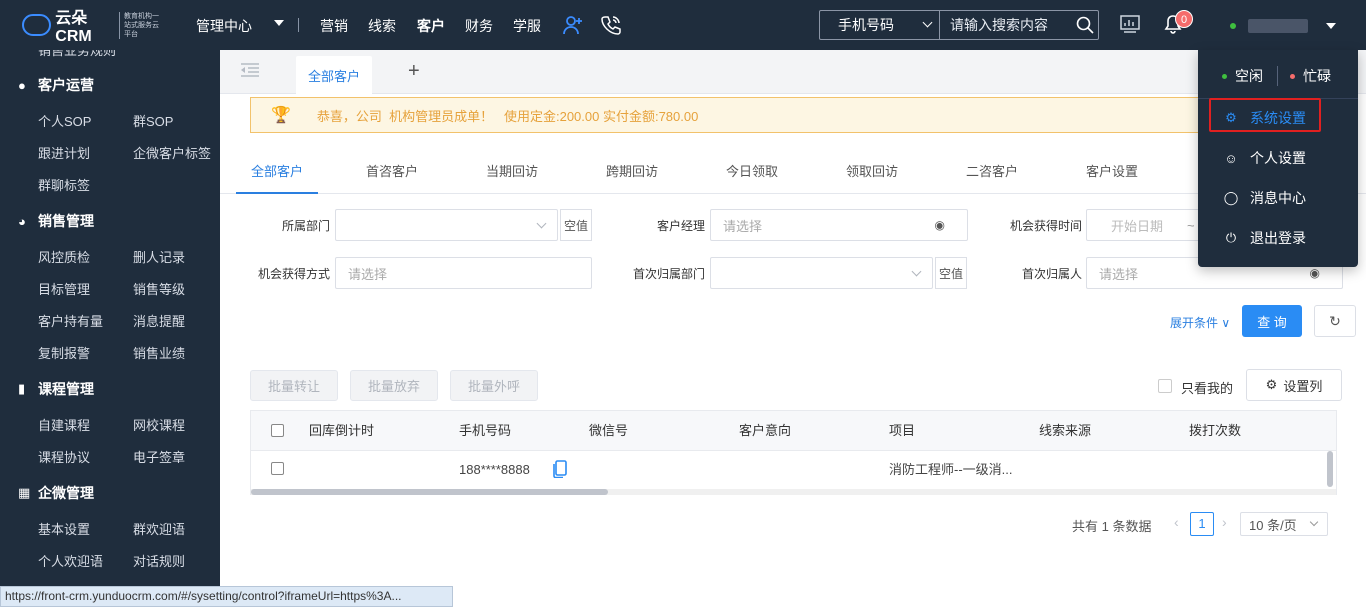  What do you see at coordinates (1130, 24) in the screenshot?
I see `dashboard-icon` at bounding box center [1130, 24].